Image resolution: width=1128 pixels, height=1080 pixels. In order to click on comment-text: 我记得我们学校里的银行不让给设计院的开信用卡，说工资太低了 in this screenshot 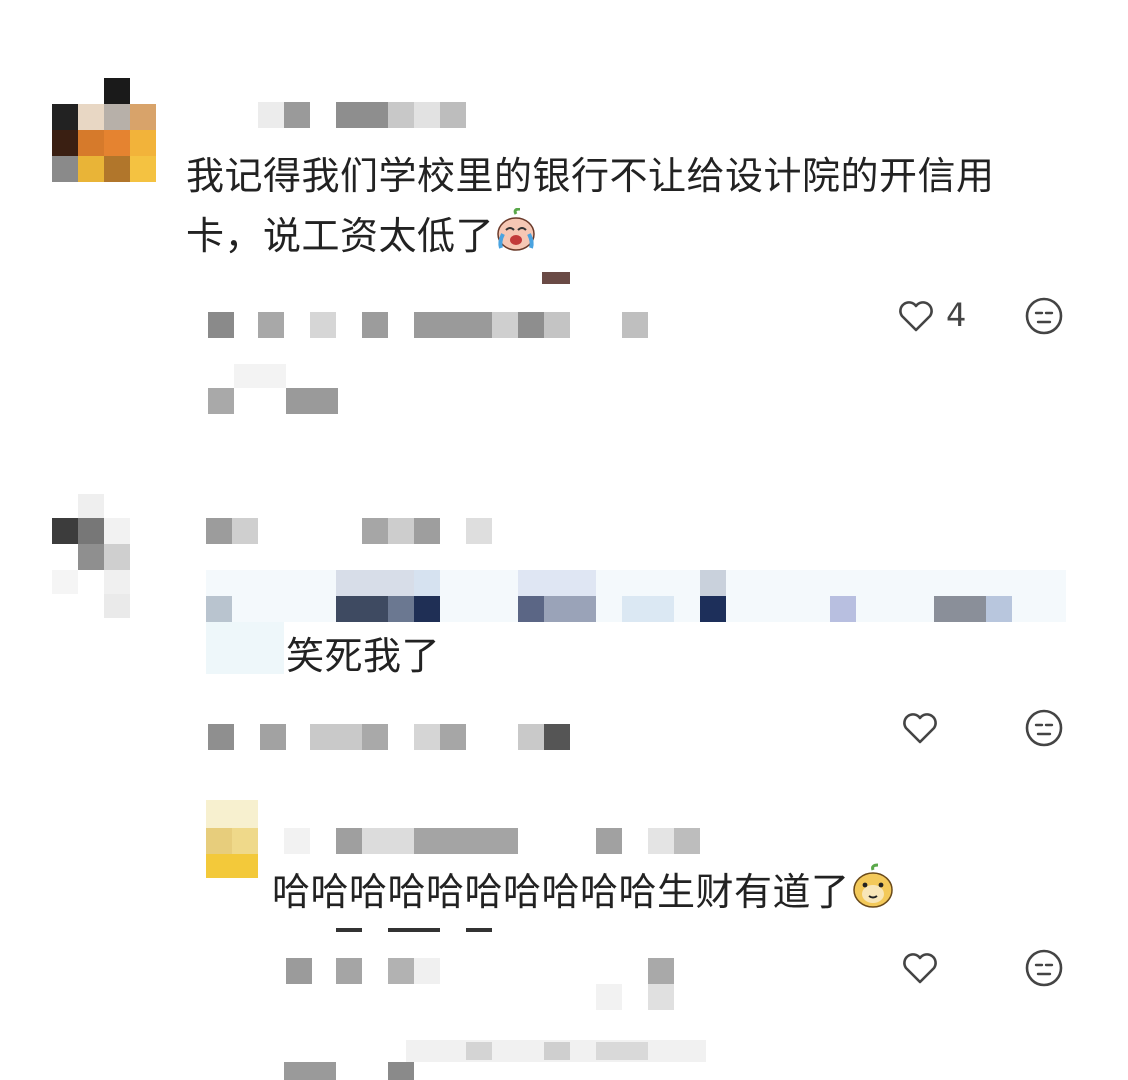, I will do `click(626, 207)`.